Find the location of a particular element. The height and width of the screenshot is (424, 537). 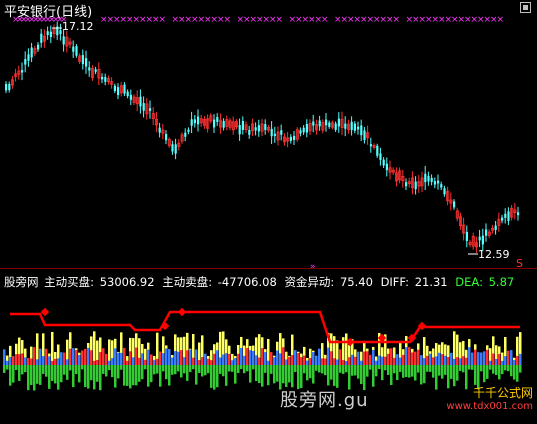

panel-divider is located at coordinates (268, 268).